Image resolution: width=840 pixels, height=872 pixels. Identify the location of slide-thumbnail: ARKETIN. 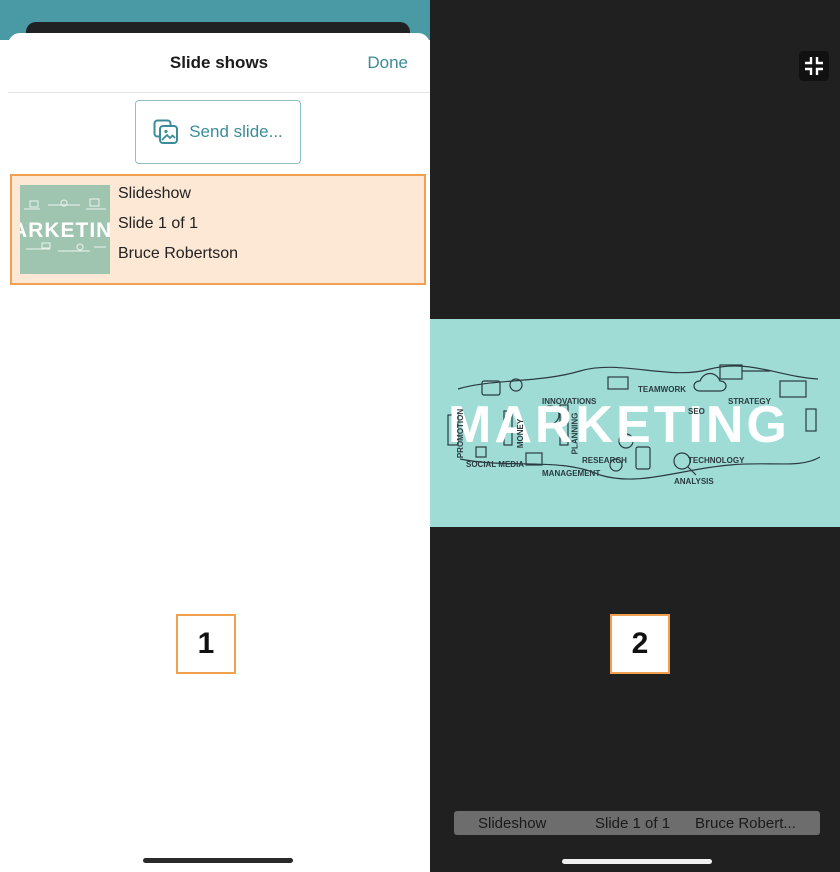
(65, 229).